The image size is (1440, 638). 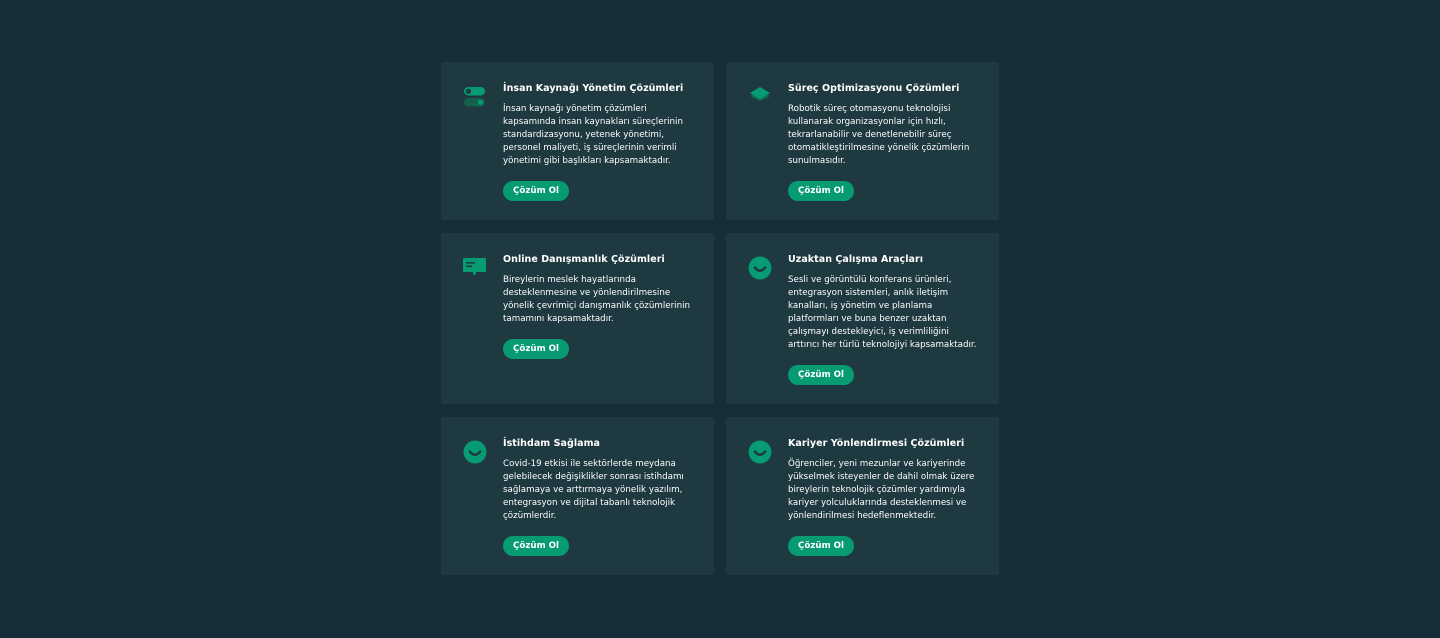 I want to click on toggle-switch-icon, so click(x=475, y=97).